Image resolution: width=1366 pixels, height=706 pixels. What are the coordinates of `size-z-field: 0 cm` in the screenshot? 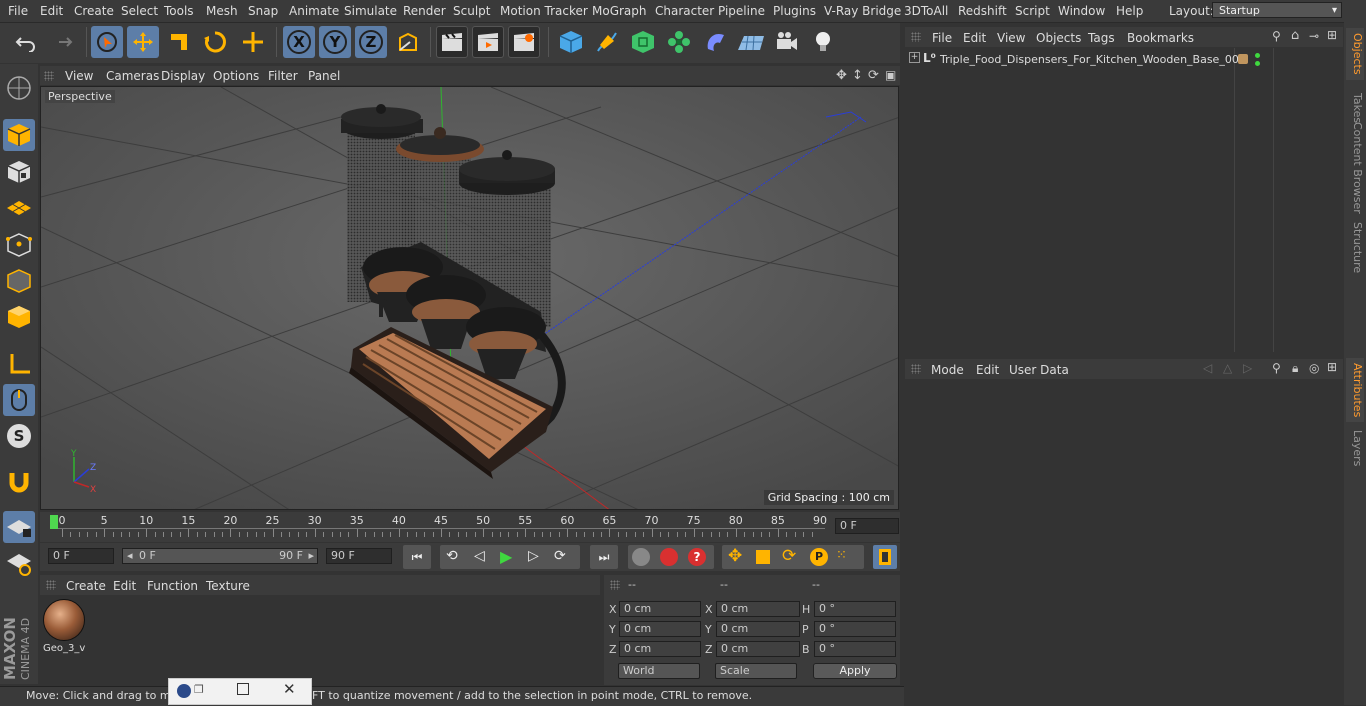 It's located at (758, 649).